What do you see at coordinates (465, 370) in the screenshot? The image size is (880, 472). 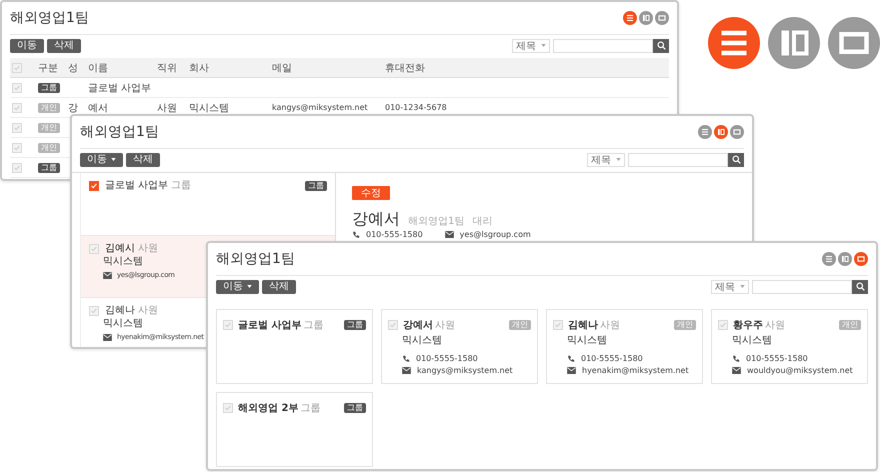 I see `email-text: kangys@miksystem.net` at bounding box center [465, 370].